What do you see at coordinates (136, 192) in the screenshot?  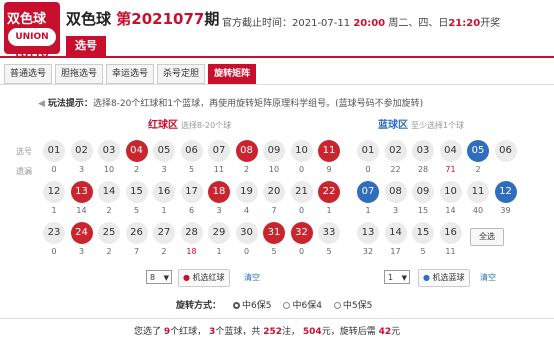 I see `red-ball-15: 15` at bounding box center [136, 192].